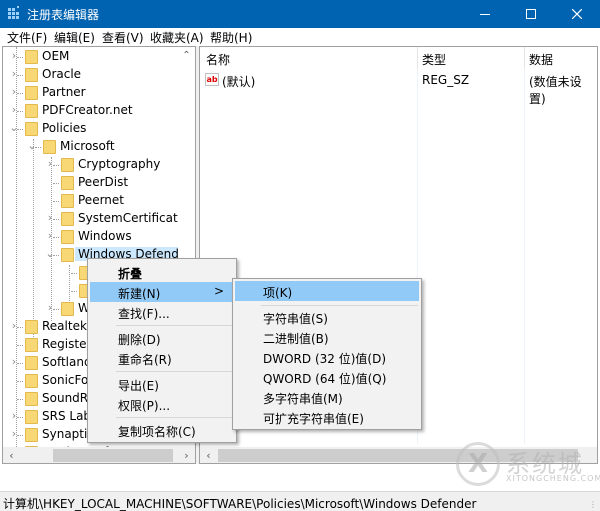 This screenshot has height=511, width=600. What do you see at coordinates (162, 338) in the screenshot?
I see `menu-item-delete: 删除(D)` at bounding box center [162, 338].